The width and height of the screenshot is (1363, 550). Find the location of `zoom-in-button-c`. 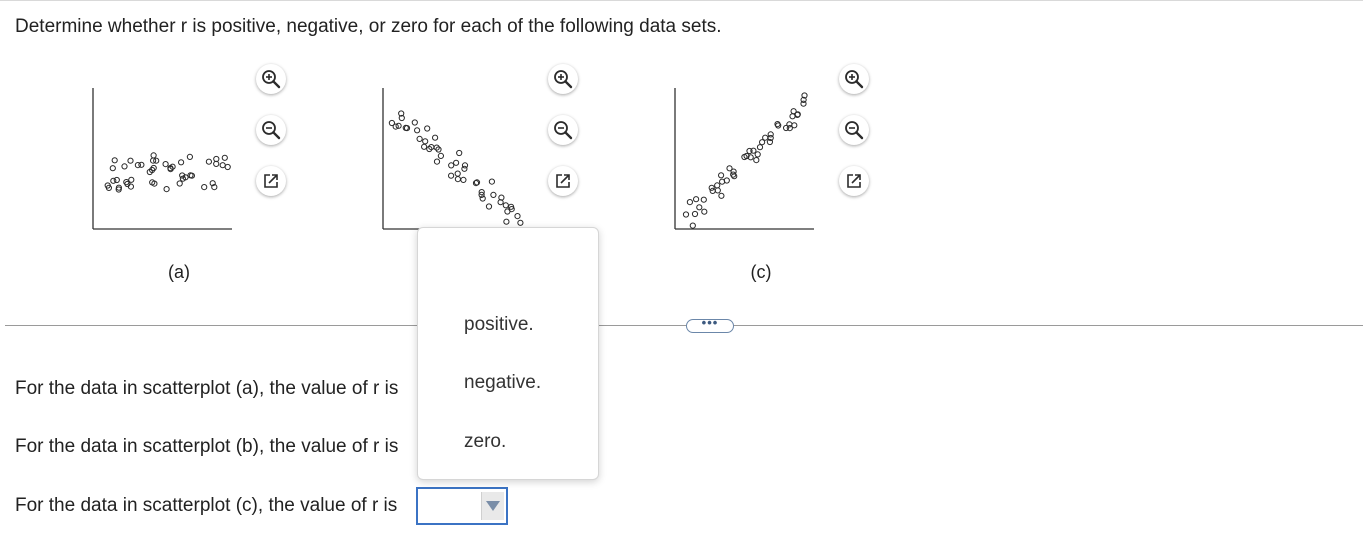

zoom-in-button-c is located at coordinates (854, 79).